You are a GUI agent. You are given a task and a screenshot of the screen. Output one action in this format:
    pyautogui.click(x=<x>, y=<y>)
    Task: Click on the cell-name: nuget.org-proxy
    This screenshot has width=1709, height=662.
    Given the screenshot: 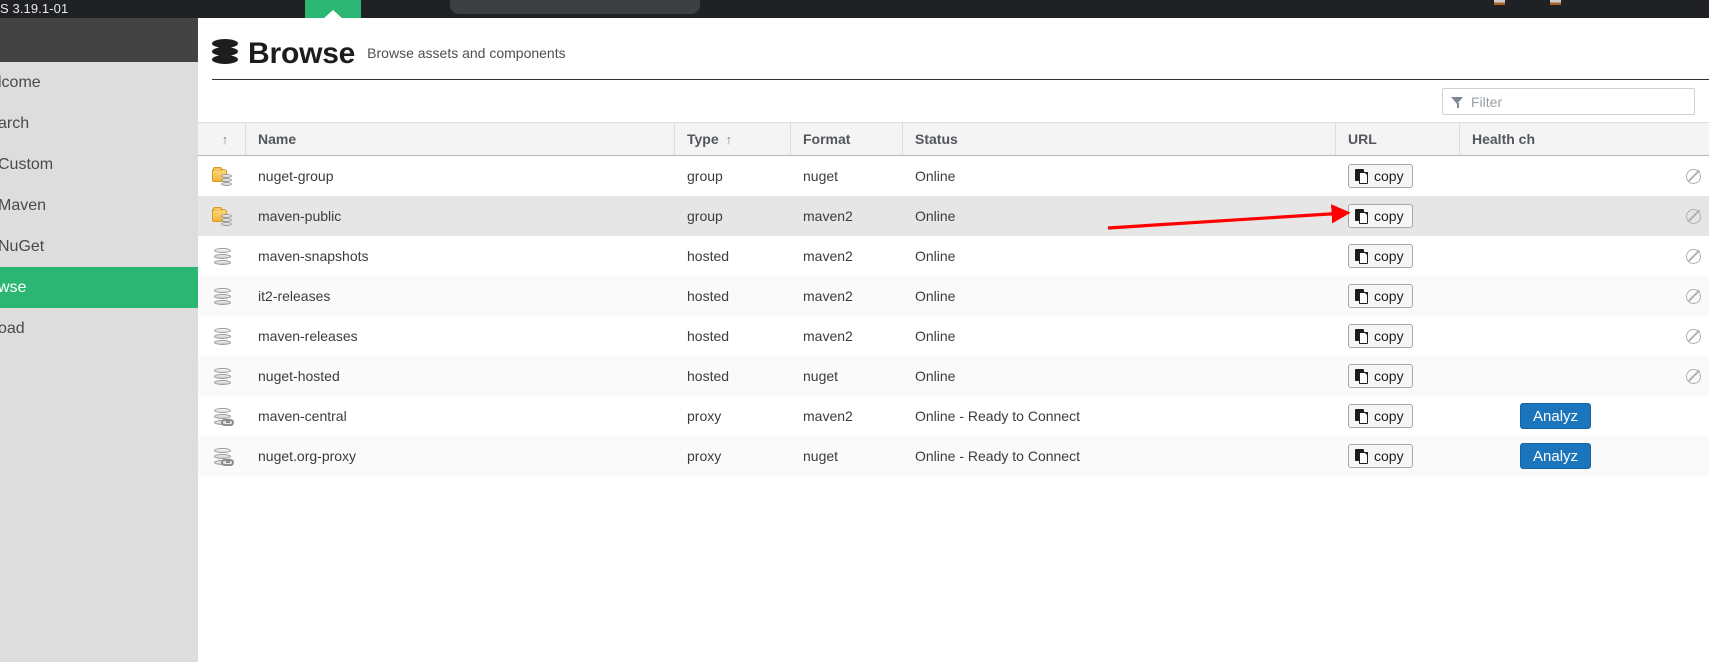 What is the action you would take?
    pyautogui.click(x=460, y=456)
    